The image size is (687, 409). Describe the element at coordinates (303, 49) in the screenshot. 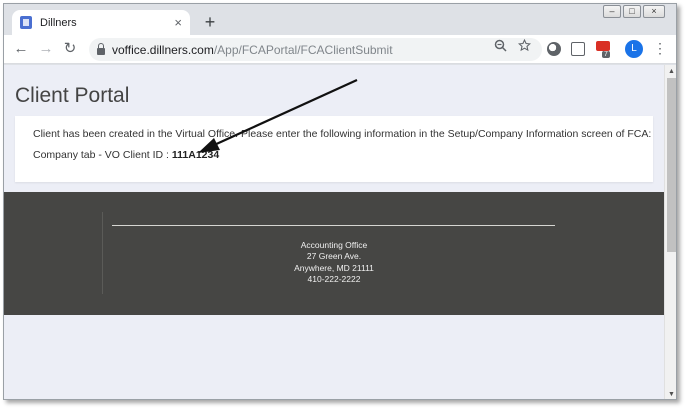

I see `url-path: /App/FCAPortal/FCAClientSubmit` at that location.